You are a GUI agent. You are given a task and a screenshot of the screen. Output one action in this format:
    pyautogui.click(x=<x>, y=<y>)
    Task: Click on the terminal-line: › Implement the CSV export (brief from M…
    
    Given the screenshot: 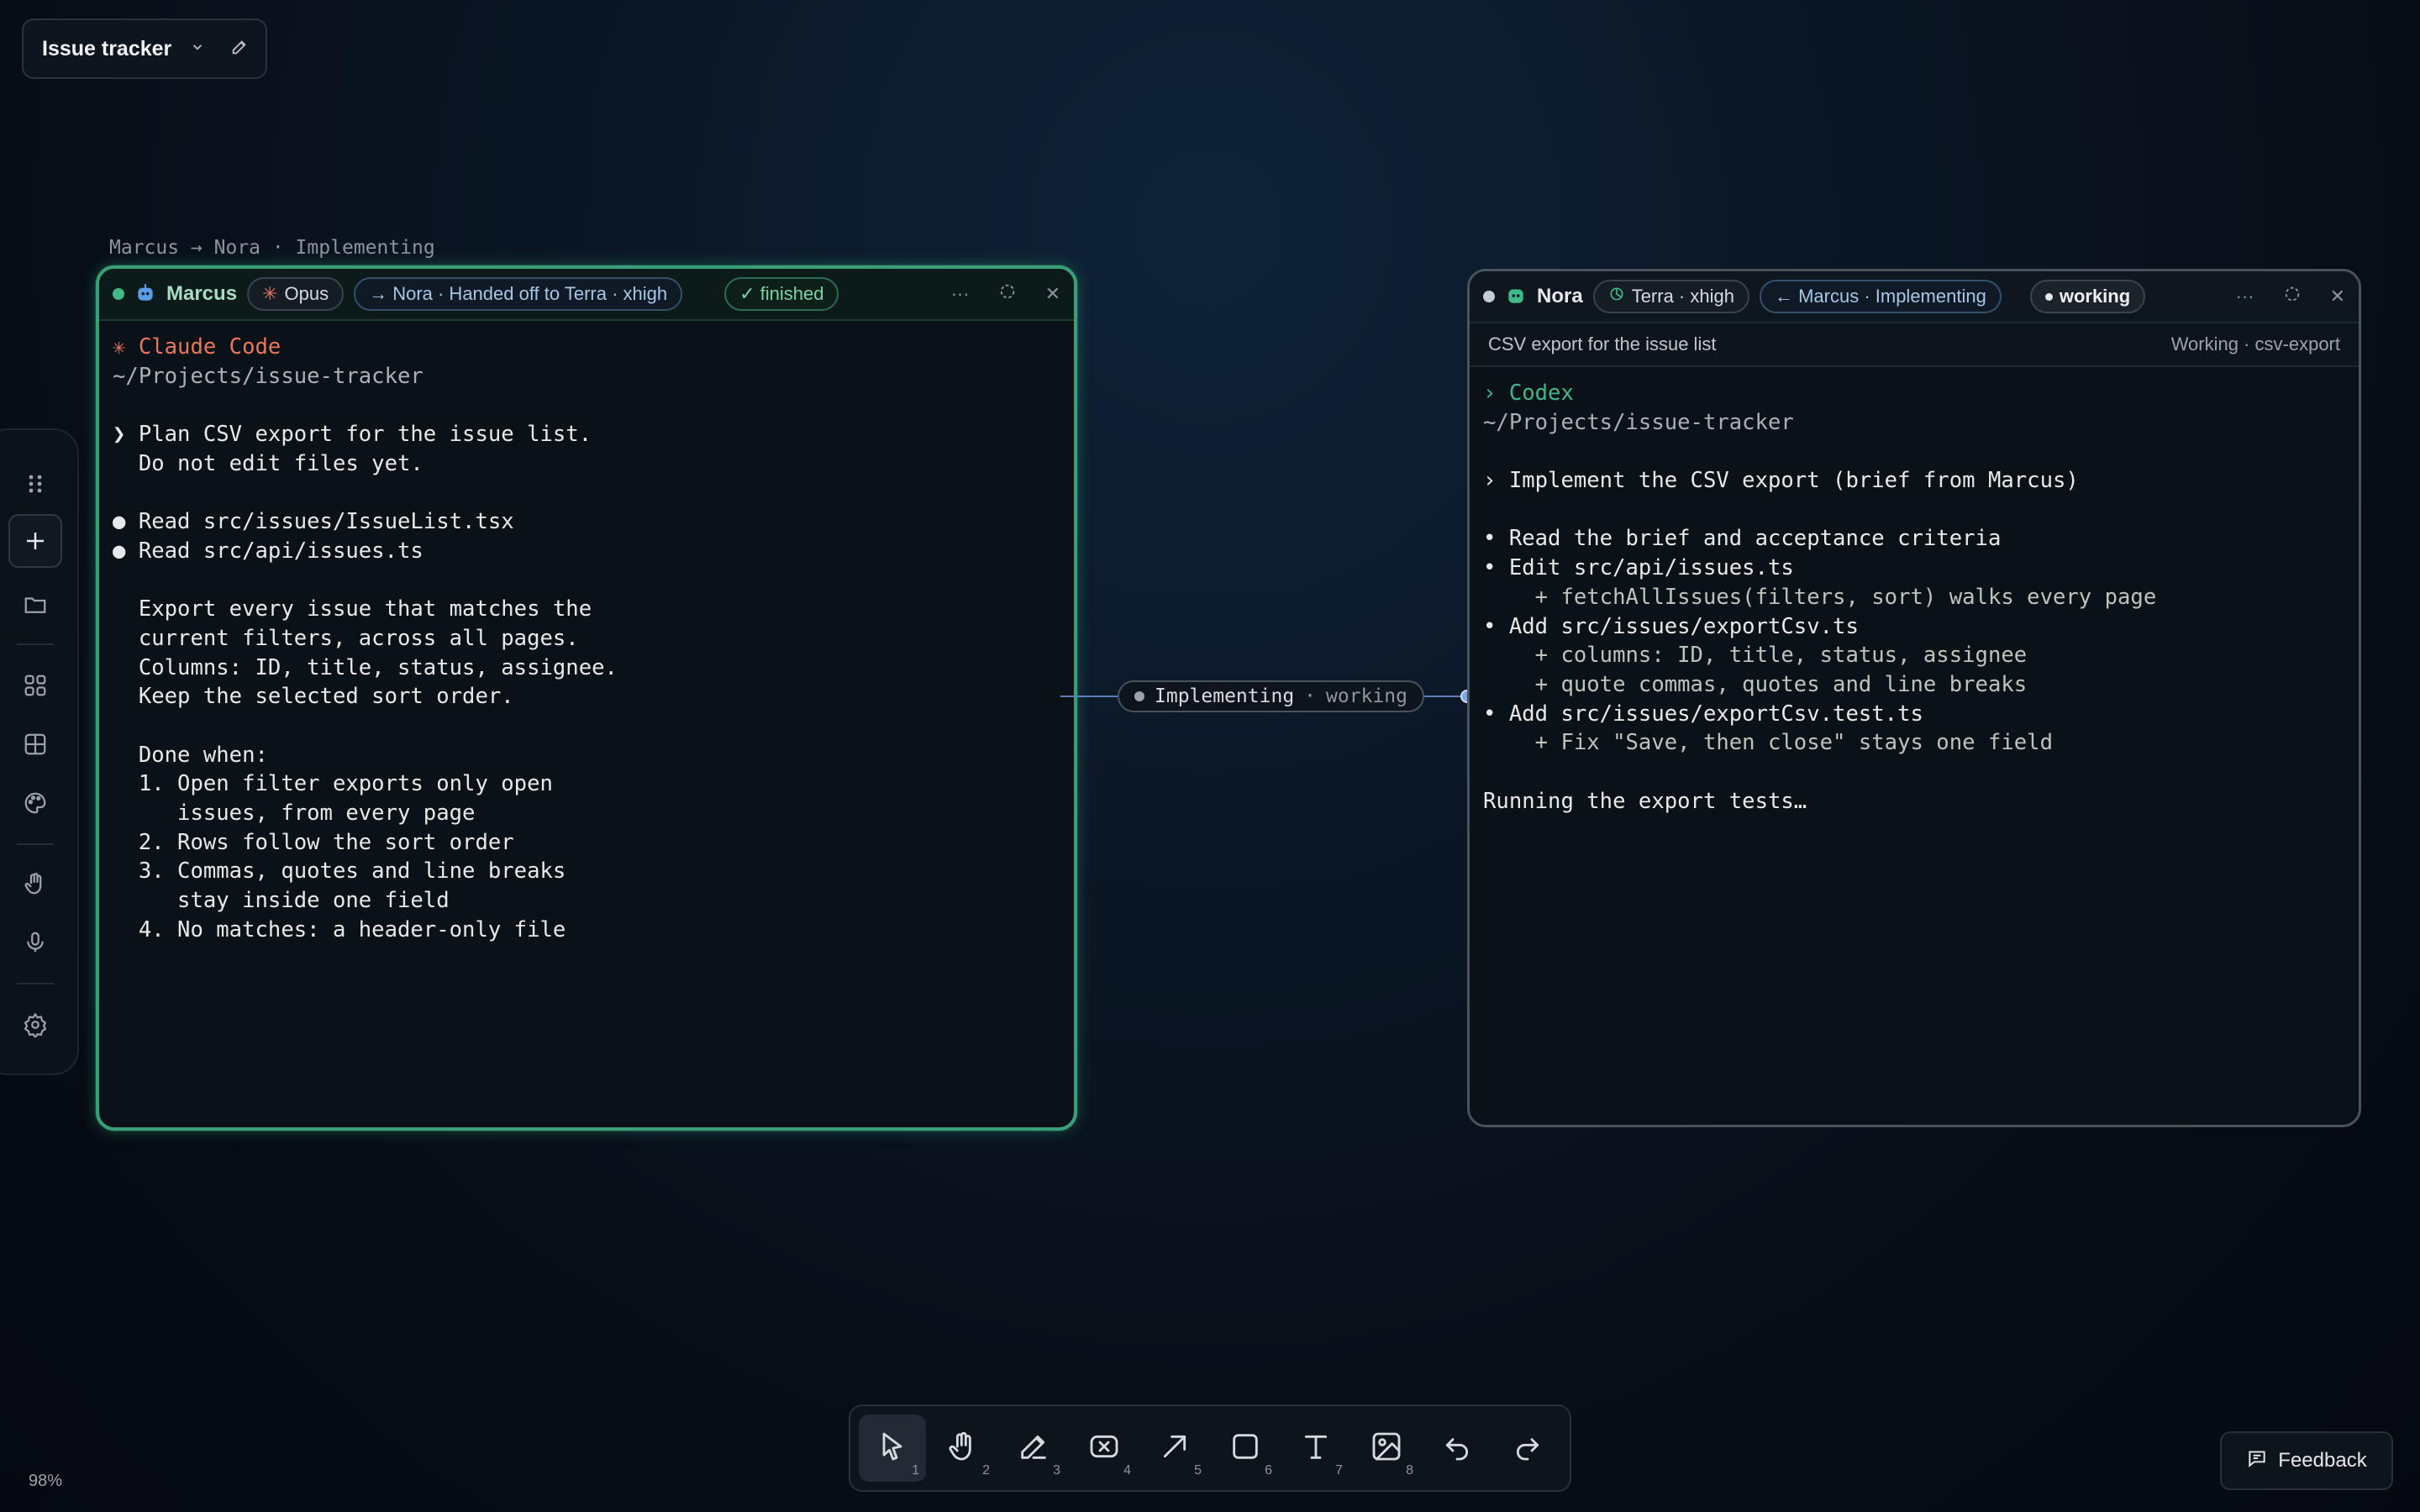 What is the action you would take?
    pyautogui.click(x=1781, y=481)
    